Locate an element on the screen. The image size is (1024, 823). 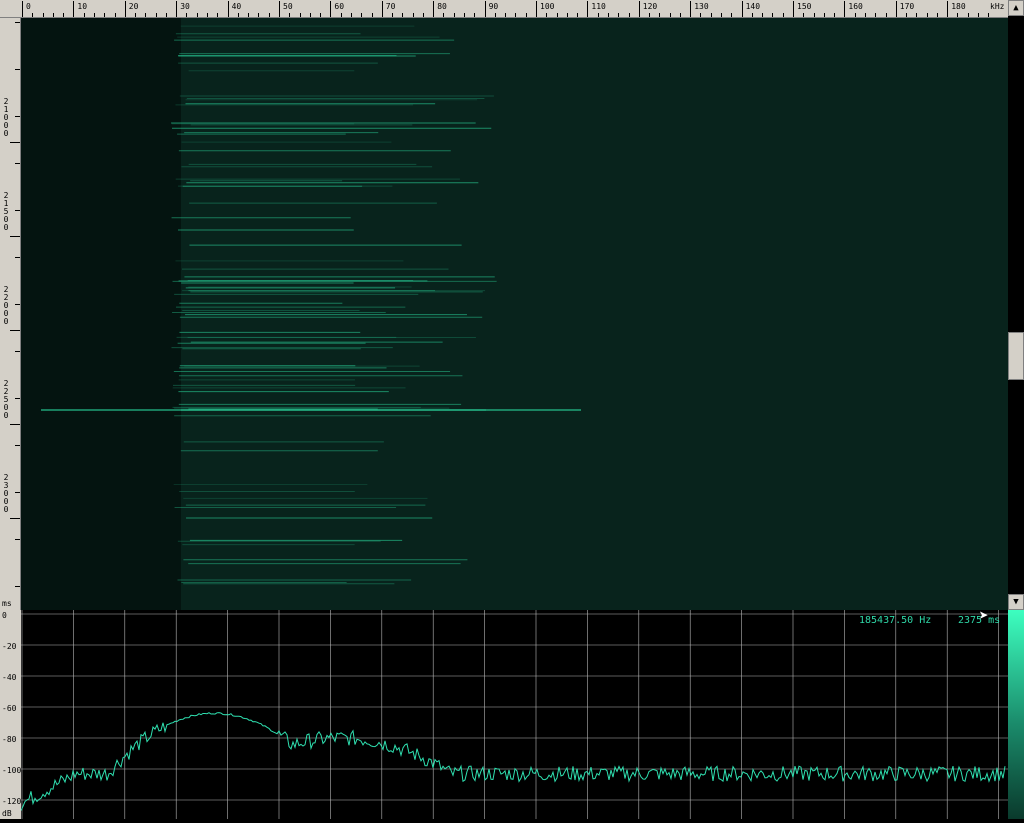
freq-tick-label: 0 is located at coordinates (28, 6).